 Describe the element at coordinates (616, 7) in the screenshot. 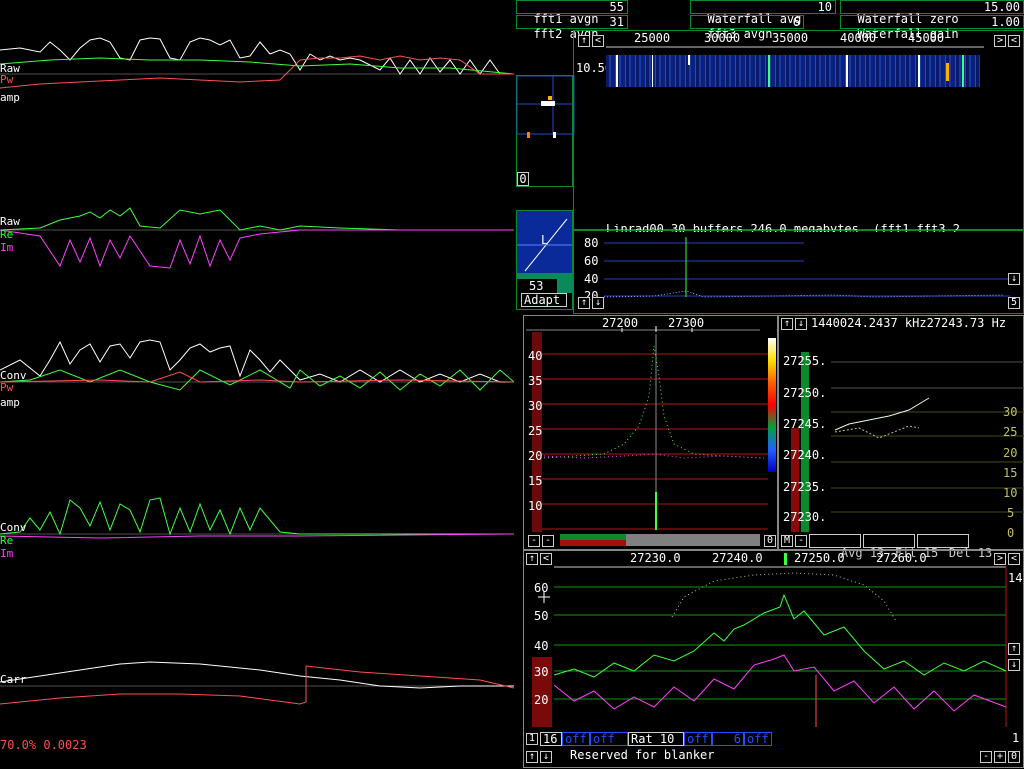

I see `param-value: 55` at that location.